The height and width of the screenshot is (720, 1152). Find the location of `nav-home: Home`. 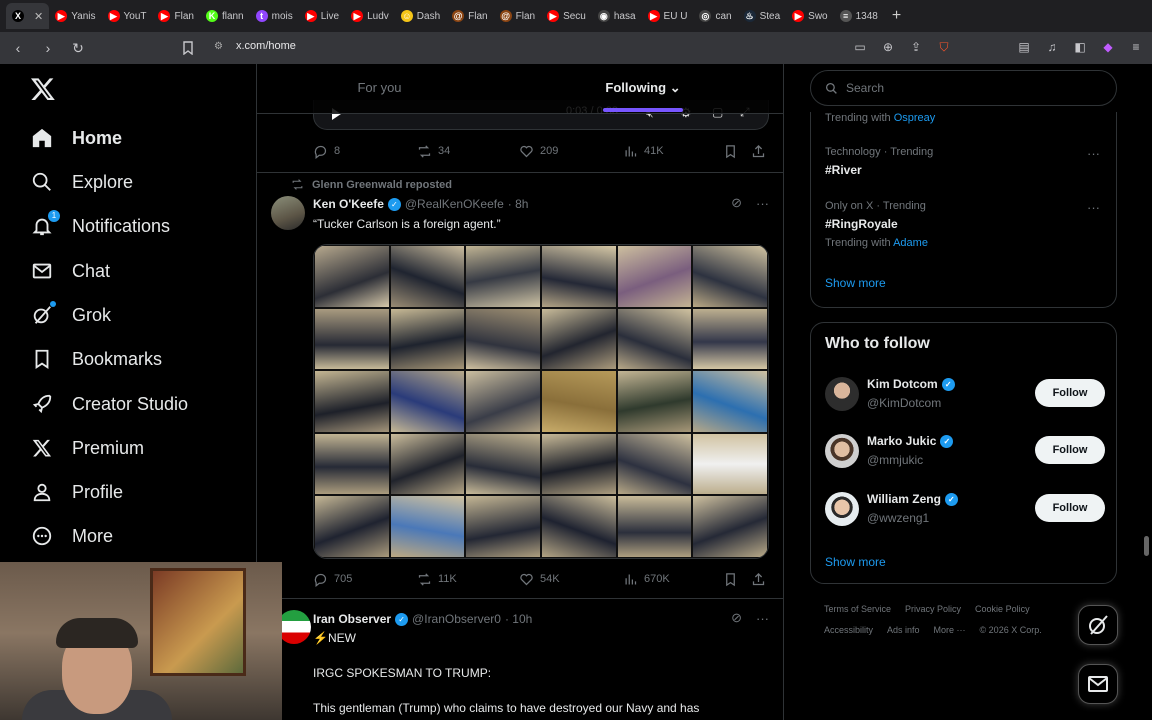

nav-home: Home is located at coordinates (76, 138).